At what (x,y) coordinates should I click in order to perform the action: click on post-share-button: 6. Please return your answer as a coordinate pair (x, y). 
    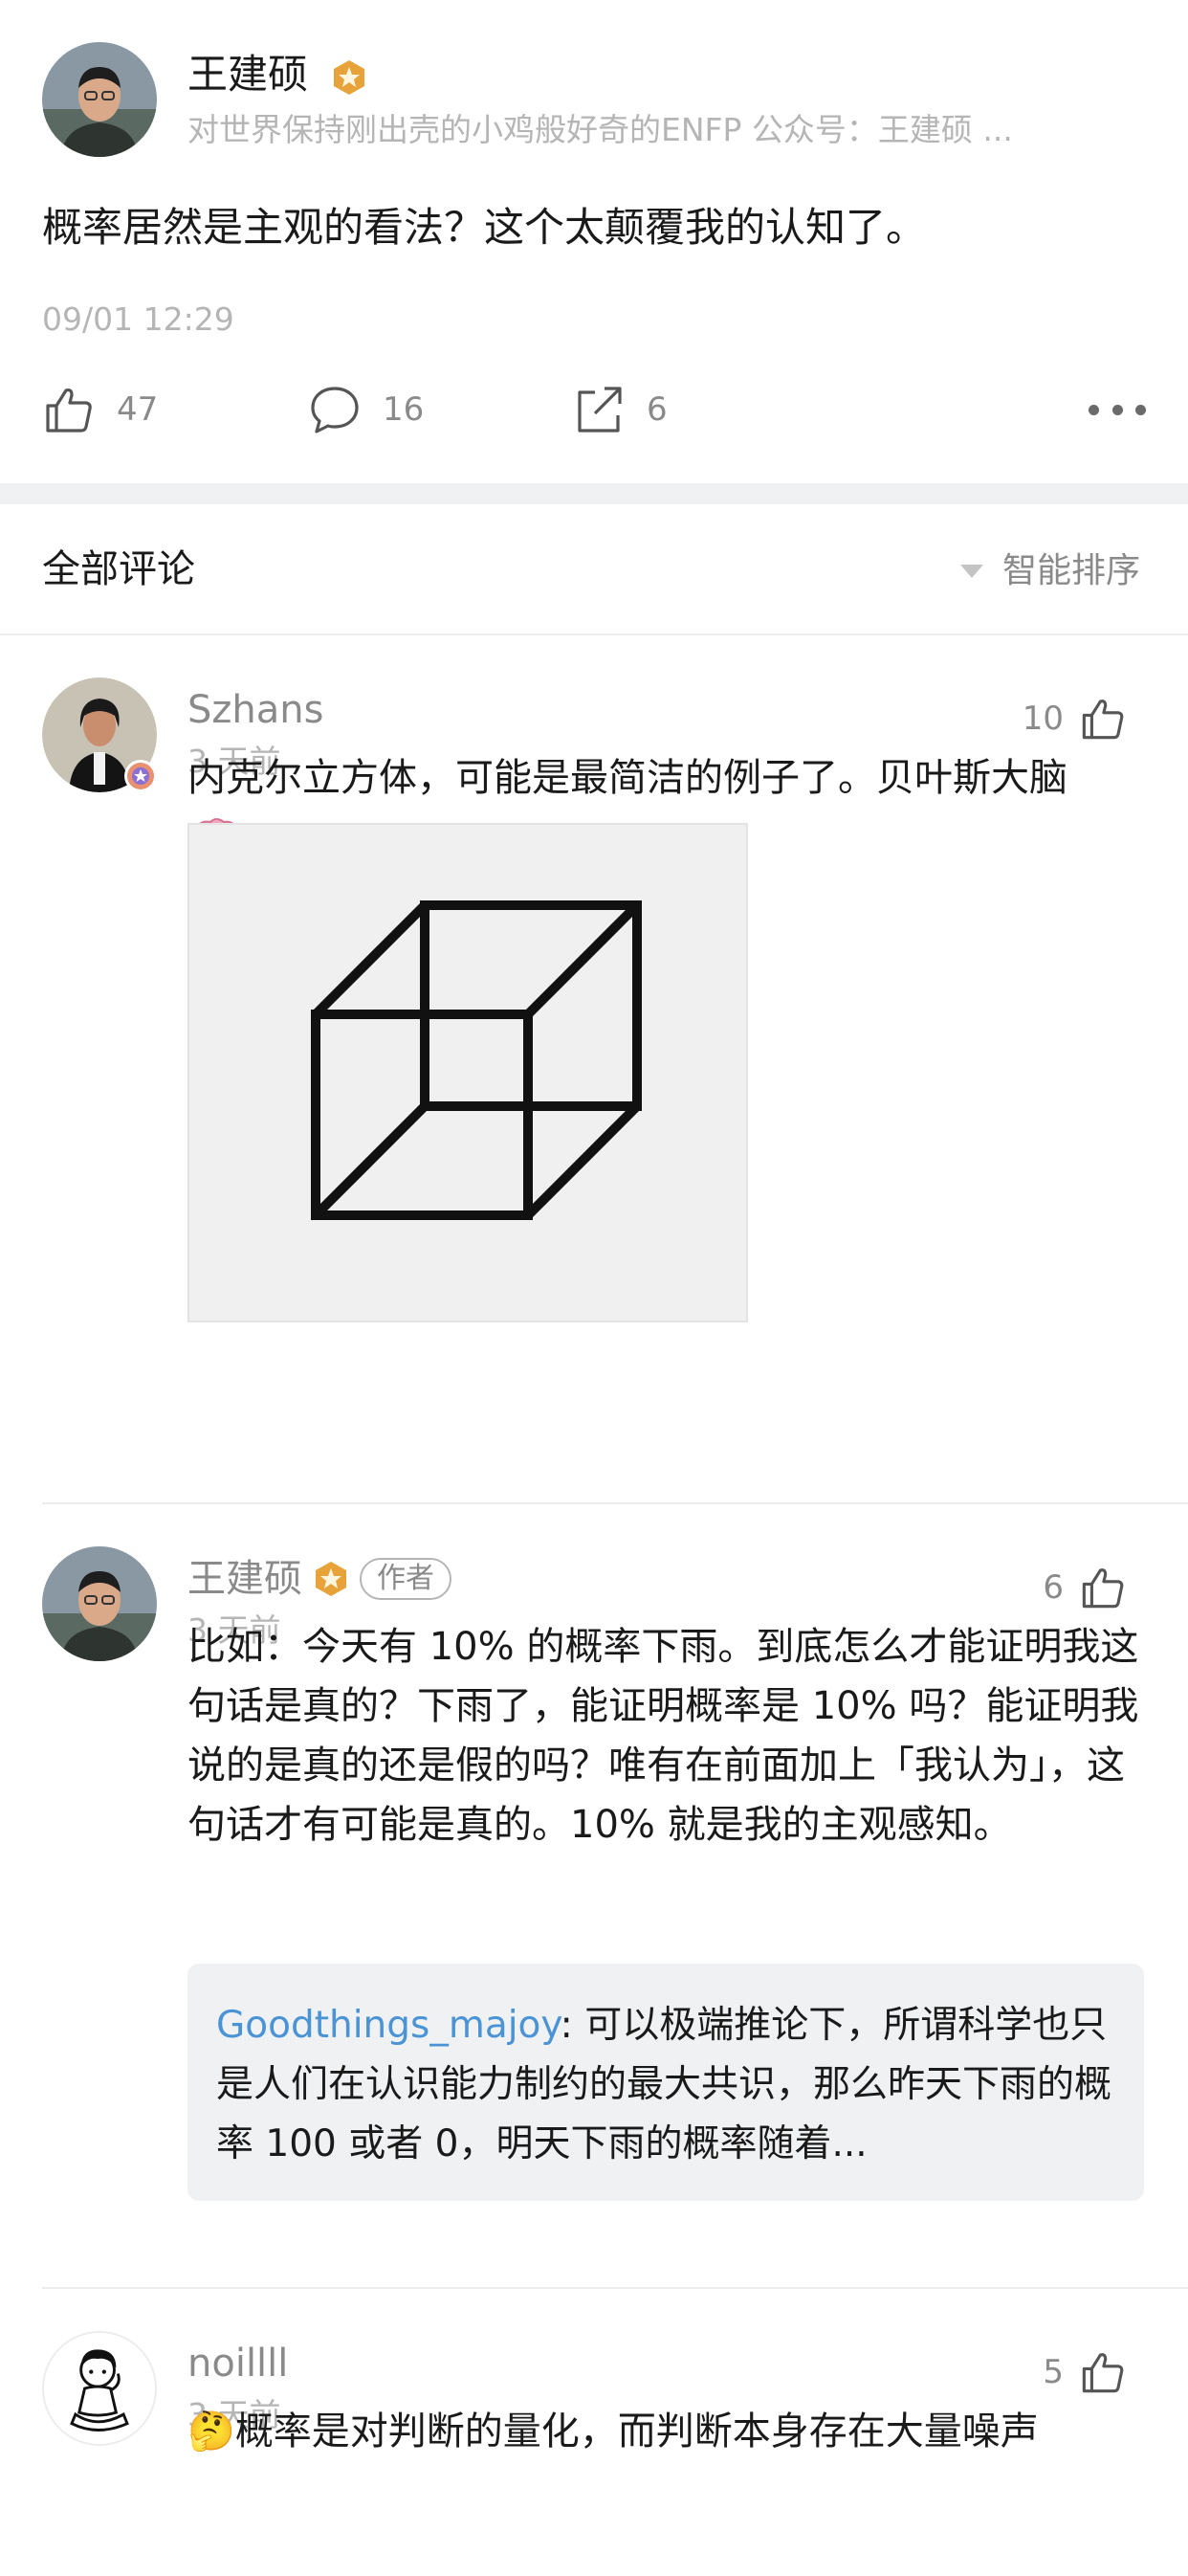
    Looking at the image, I should click on (620, 409).